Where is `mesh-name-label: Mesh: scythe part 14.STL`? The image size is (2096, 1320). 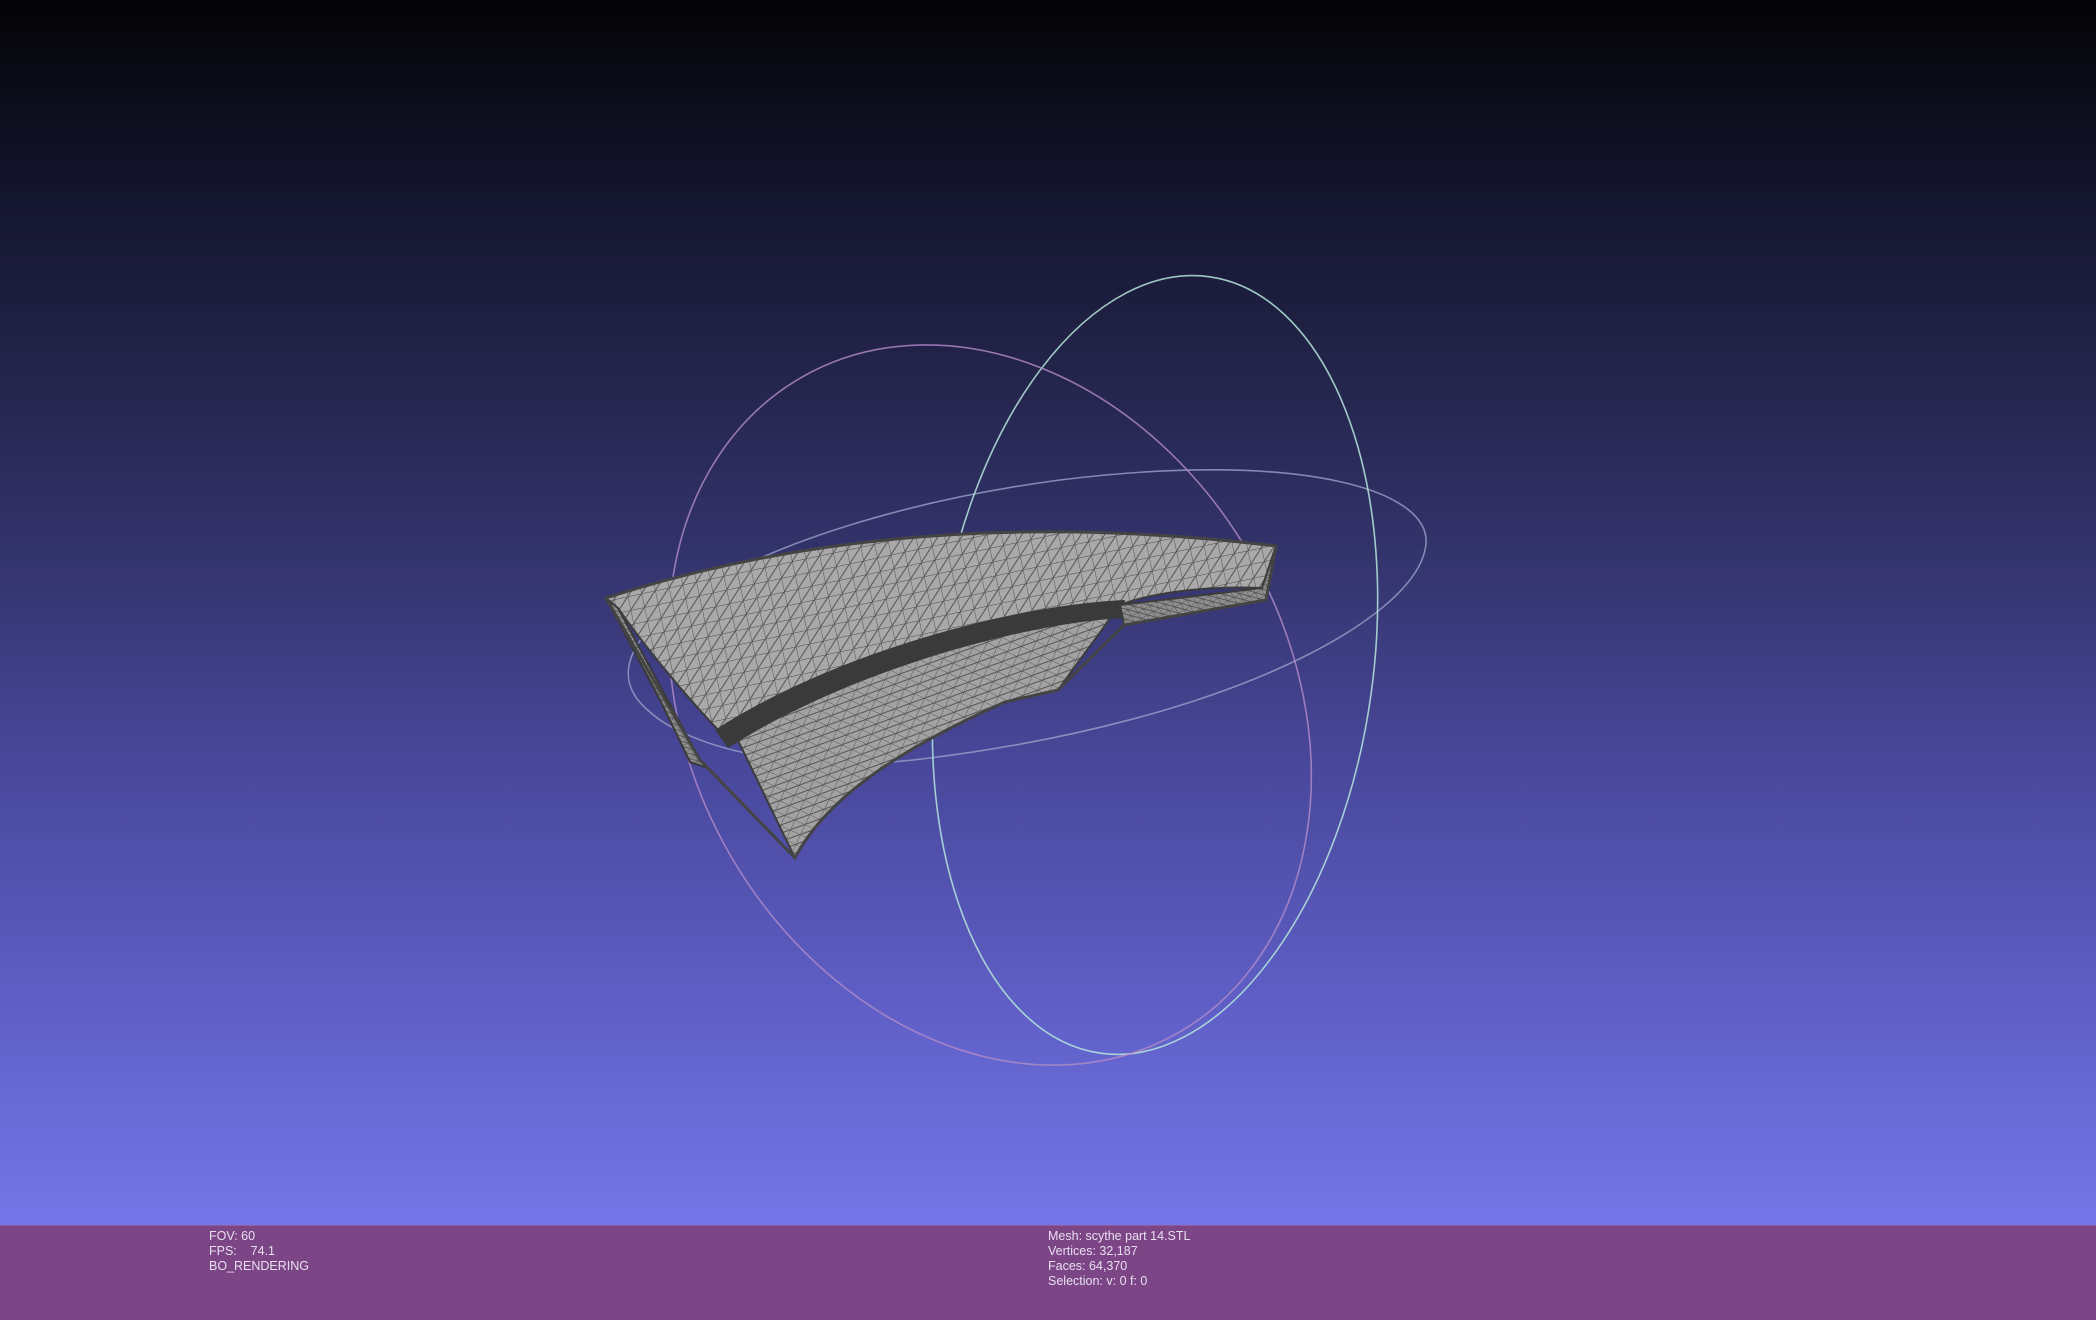 mesh-name-label: Mesh: scythe part 14.STL is located at coordinates (1119, 1236).